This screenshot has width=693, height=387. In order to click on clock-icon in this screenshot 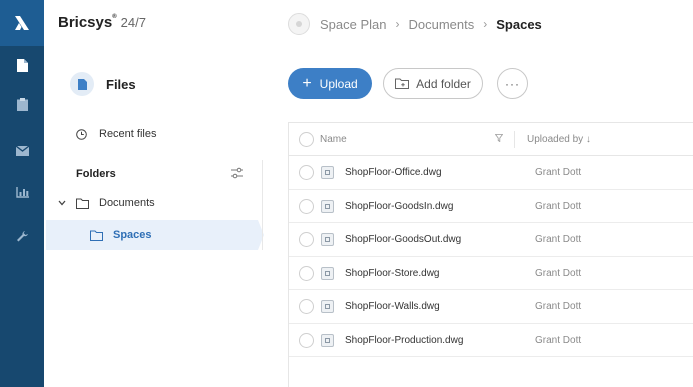, I will do `click(81, 134)`.